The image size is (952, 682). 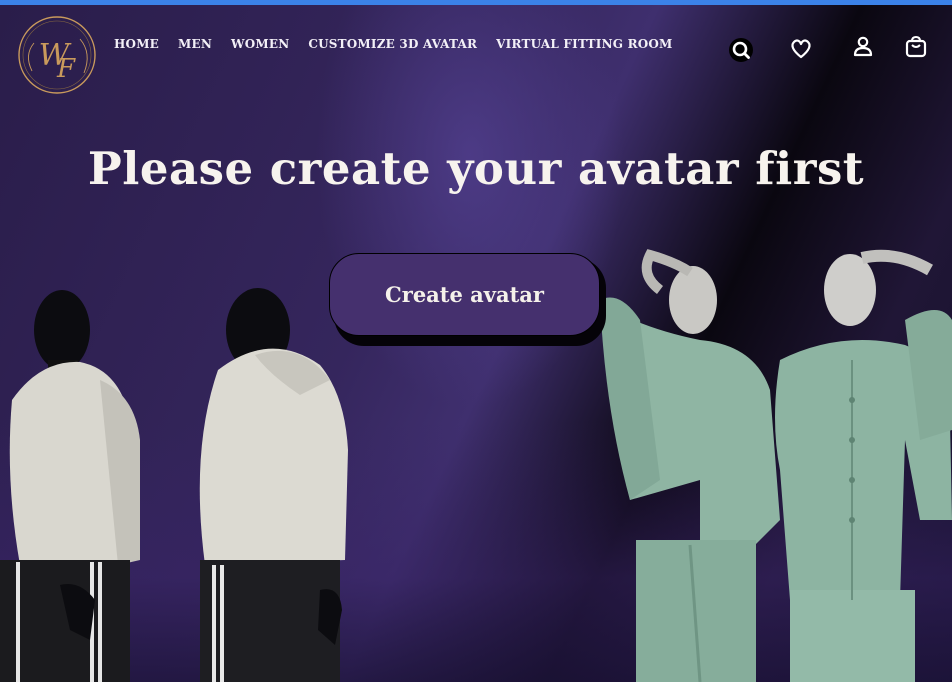 I want to click on user-icon, so click(x=863, y=47).